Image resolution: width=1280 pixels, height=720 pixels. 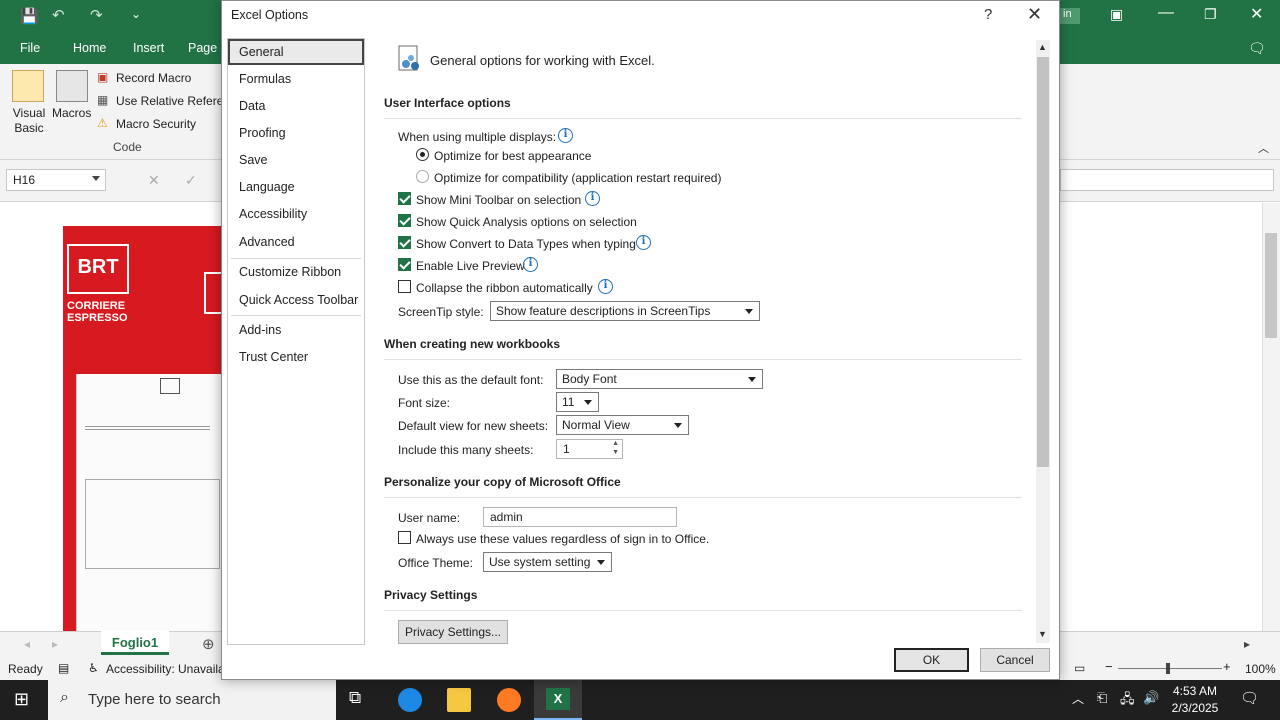 I want to click on cancel-entry-icon: ✕, so click(x=154, y=180).